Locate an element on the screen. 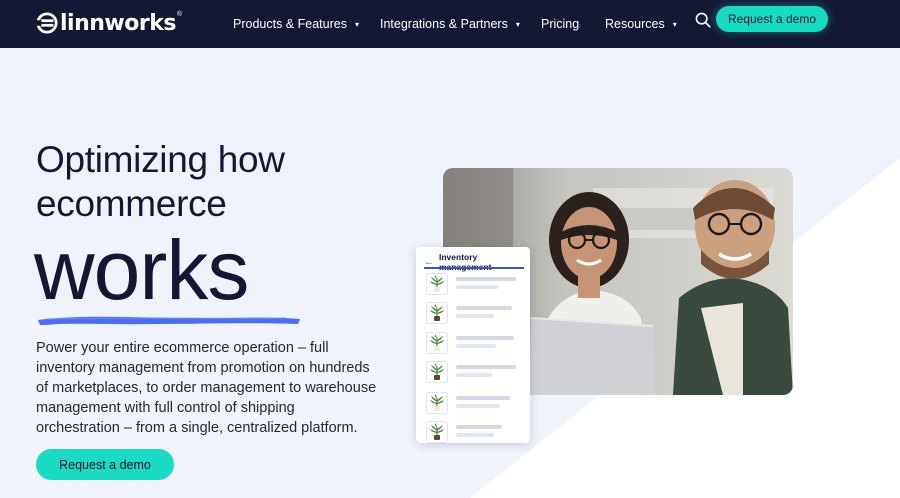 Image resolution: width=900 pixels, height=498 pixels. hero-title-emphasis: works is located at coordinates (141, 270).